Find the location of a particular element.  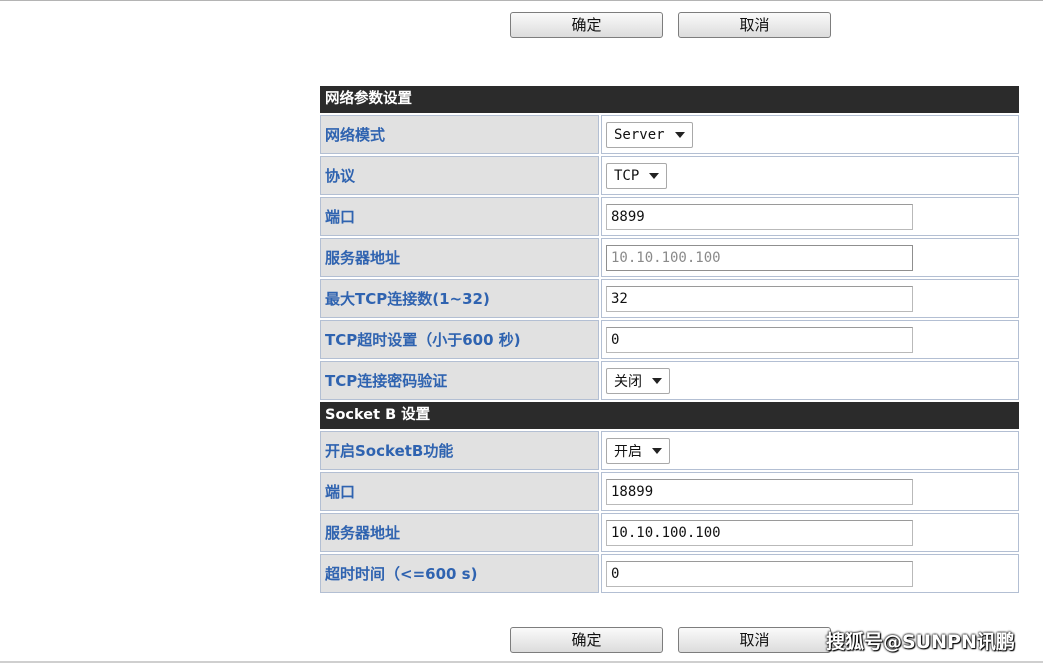

max-tcp-label: 最大TCP连接数(1~32) is located at coordinates (459, 298).